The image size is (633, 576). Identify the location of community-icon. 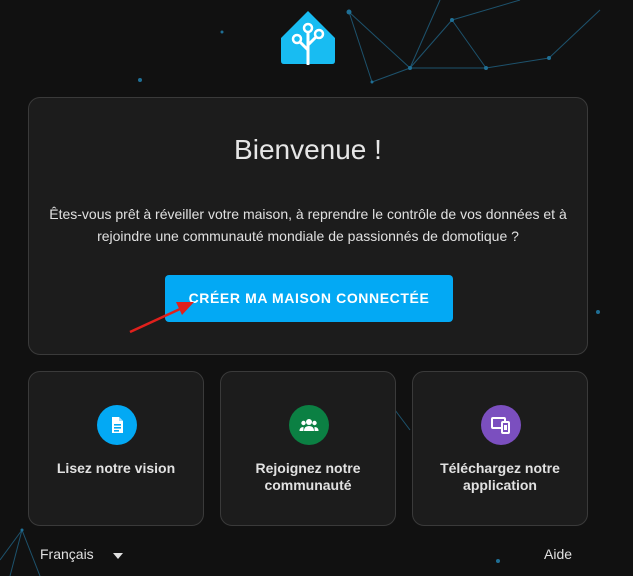
(309, 425).